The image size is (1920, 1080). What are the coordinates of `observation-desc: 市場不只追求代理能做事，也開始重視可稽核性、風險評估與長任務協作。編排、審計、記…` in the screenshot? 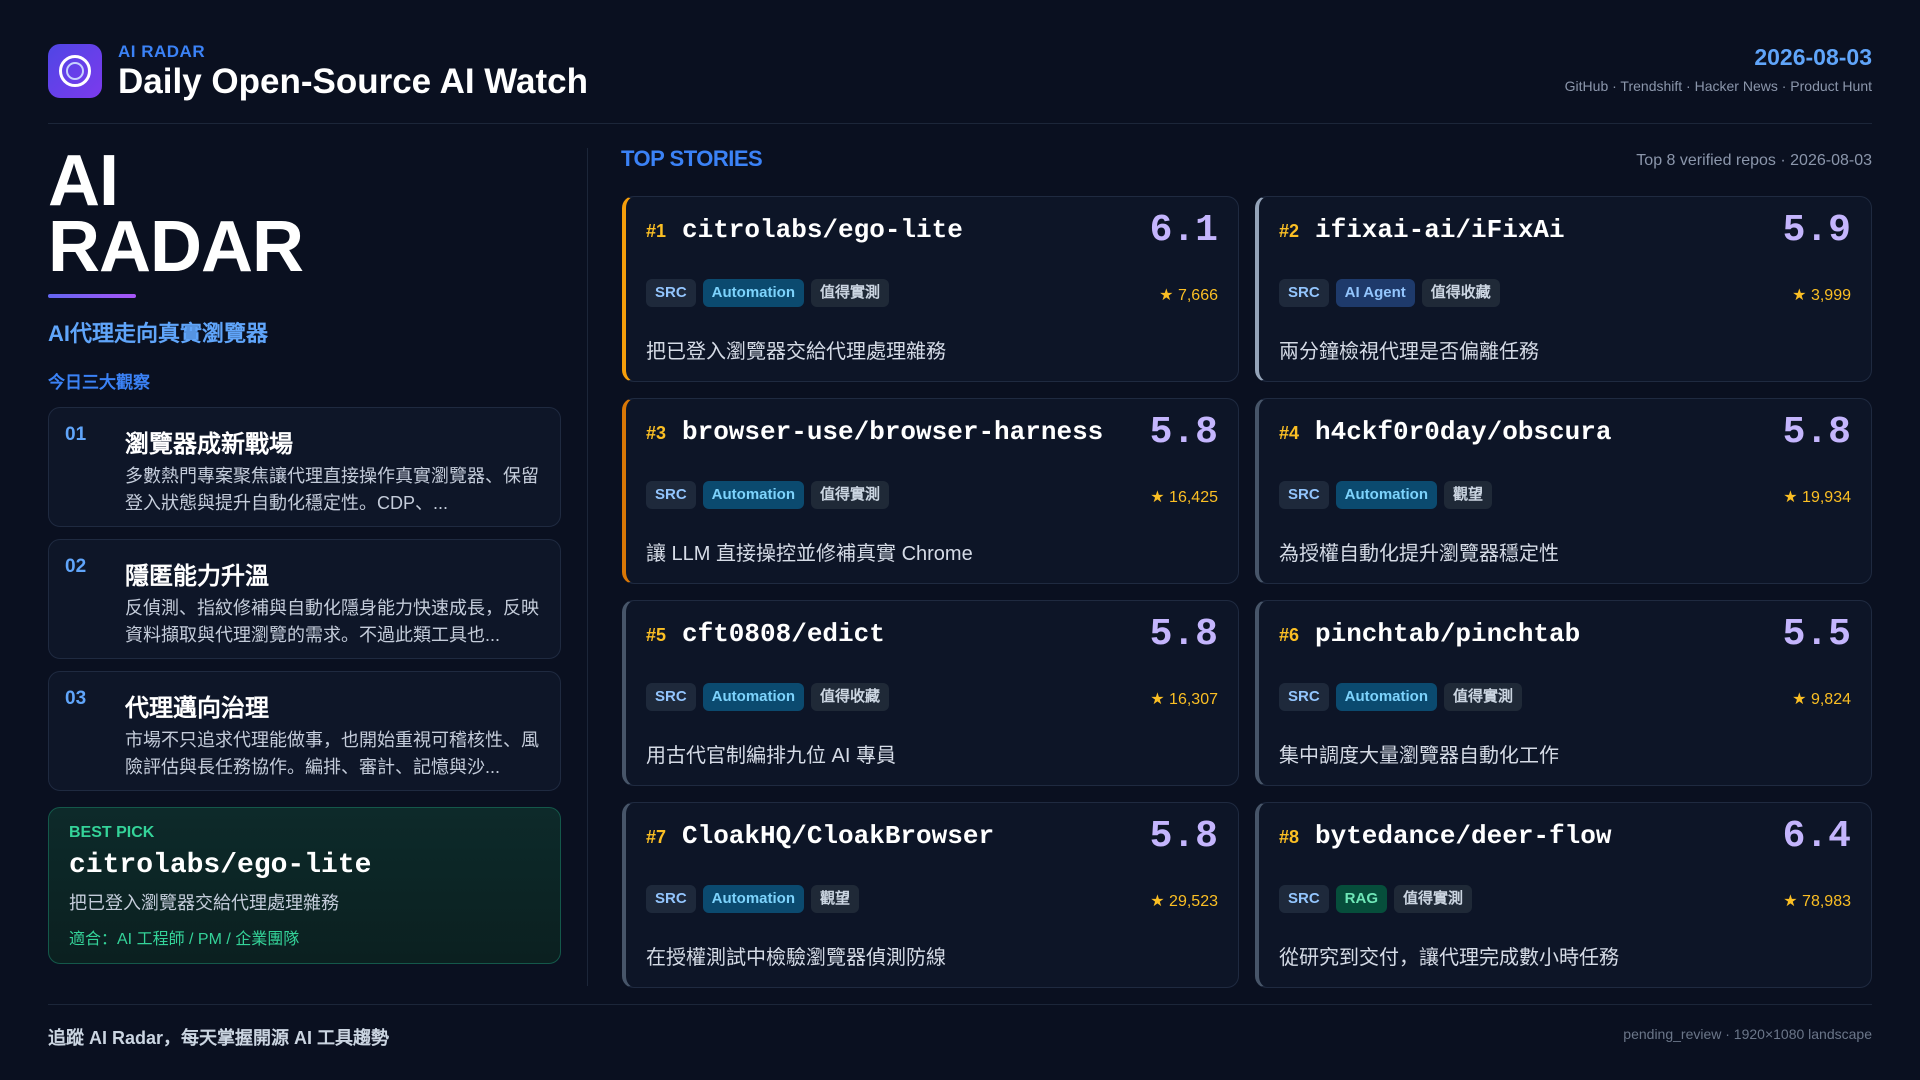 It's located at (332, 753).